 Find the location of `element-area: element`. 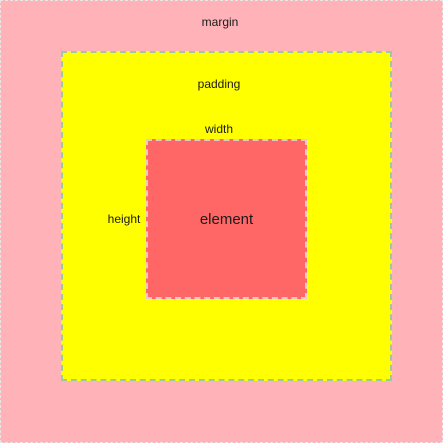

element-area: element is located at coordinates (226, 219).